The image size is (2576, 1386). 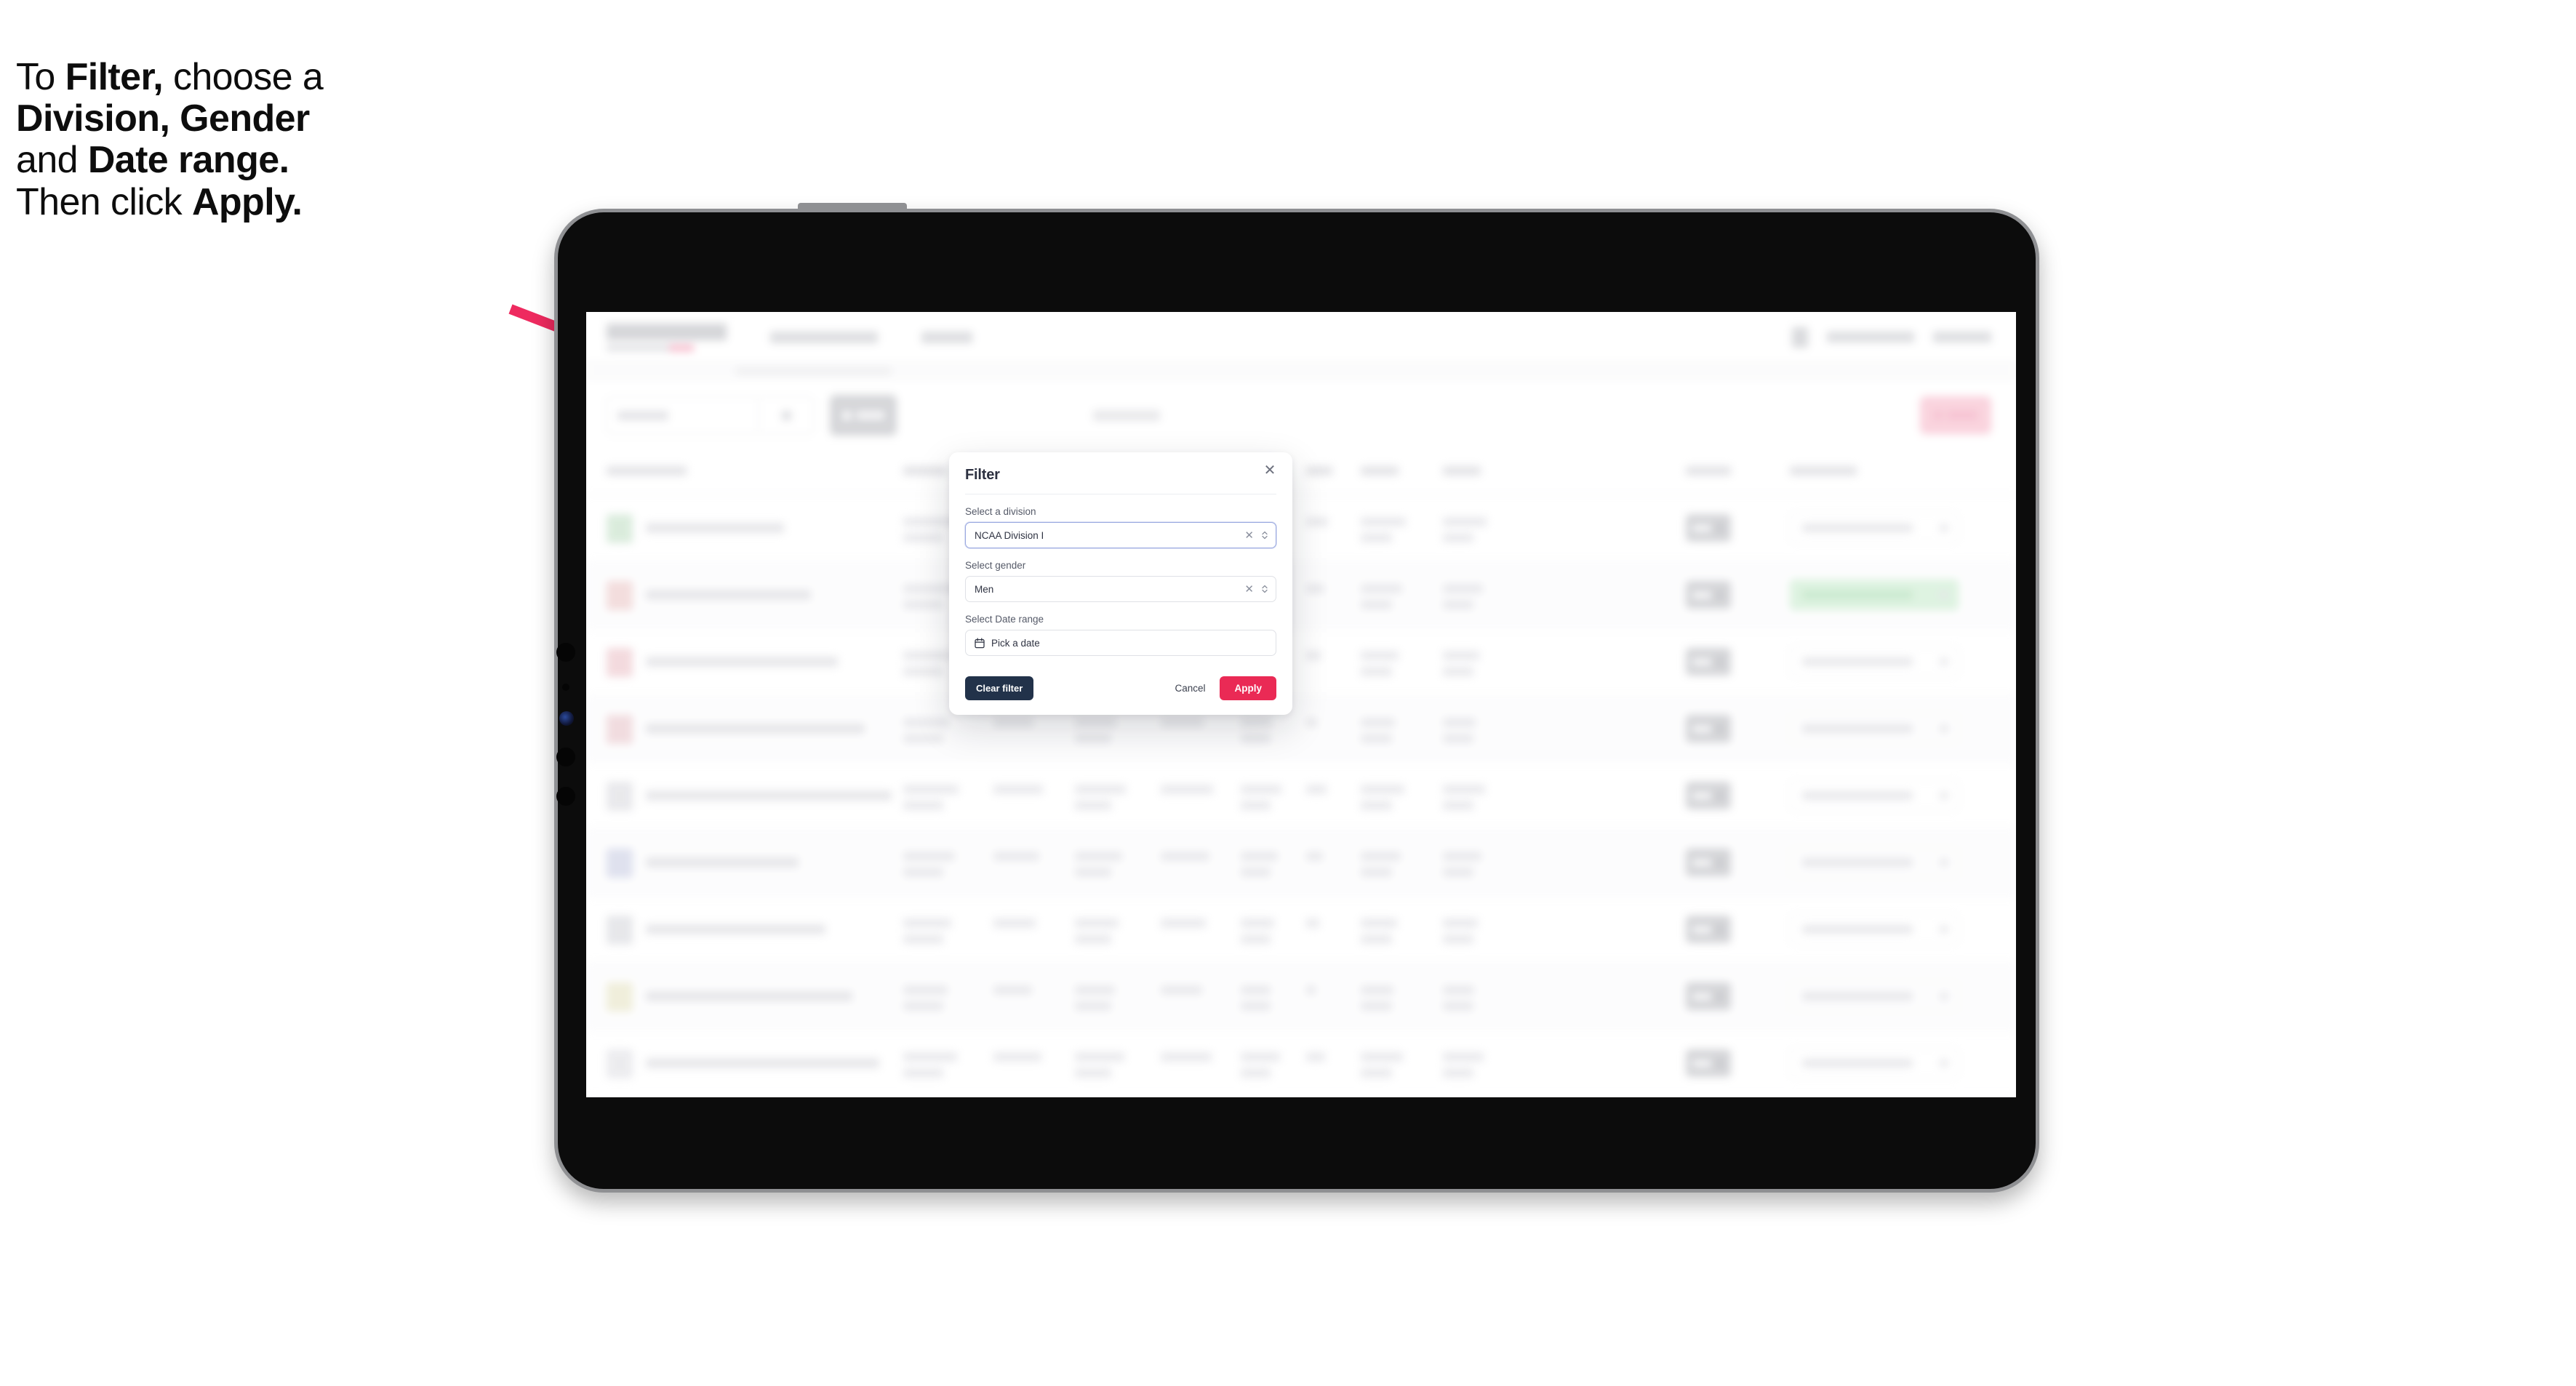 What do you see at coordinates (40, 77) in the screenshot?
I see `instruction-line-1-part-a: To` at bounding box center [40, 77].